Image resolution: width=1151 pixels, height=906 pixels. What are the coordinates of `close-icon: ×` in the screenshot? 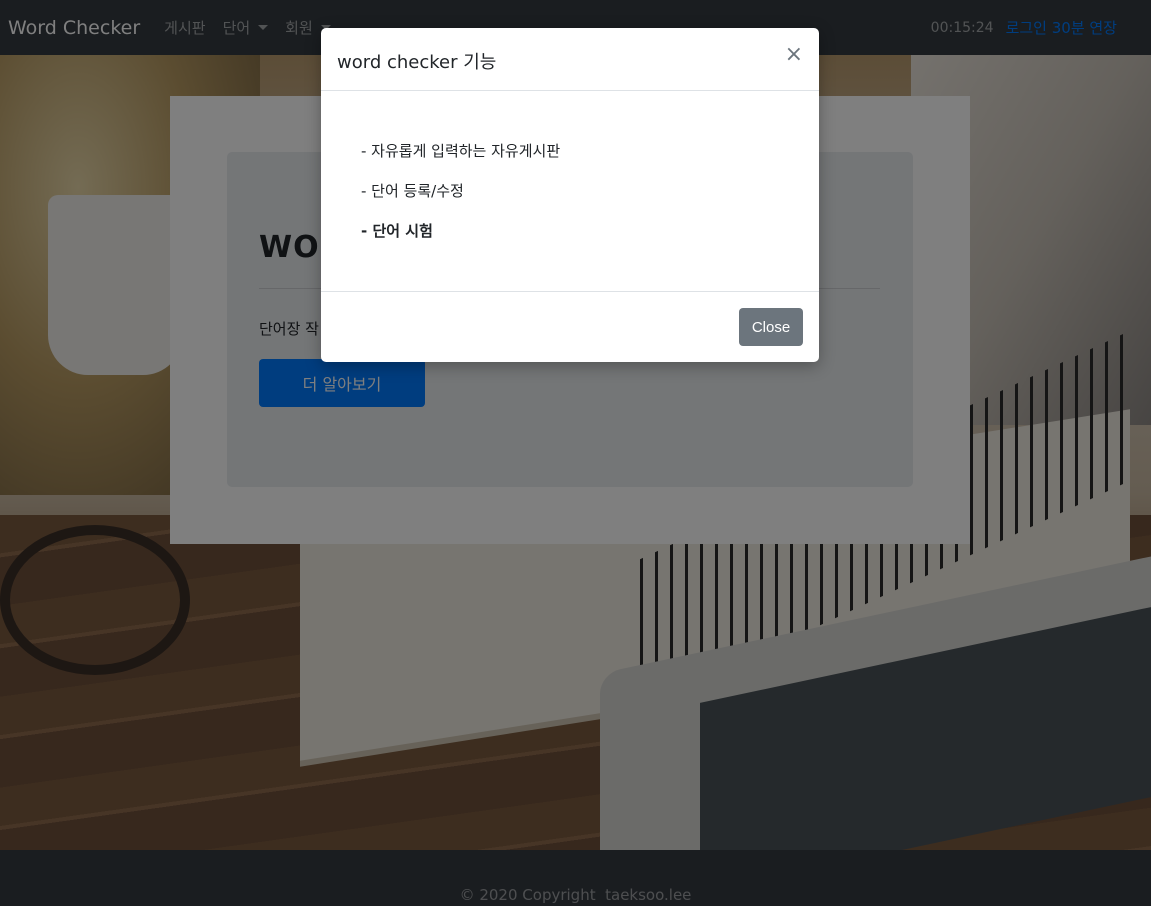 It's located at (794, 55).